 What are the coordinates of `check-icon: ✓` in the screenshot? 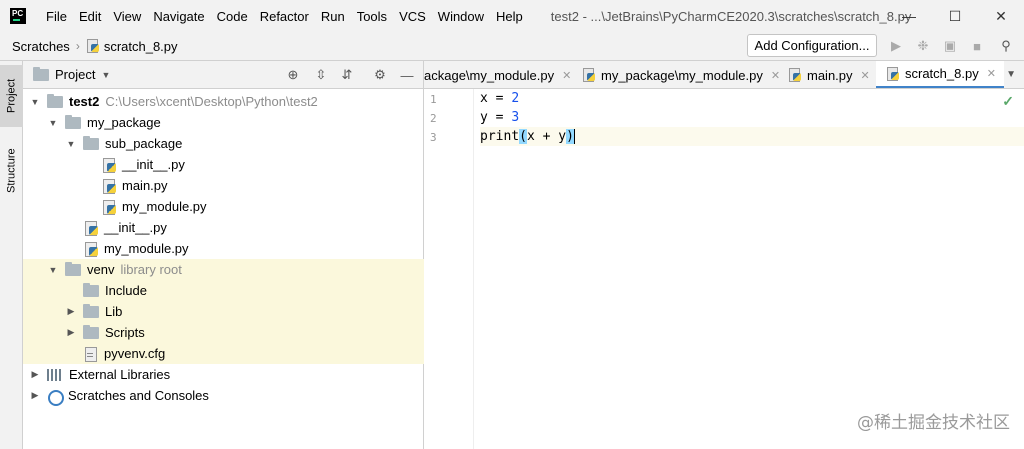 It's located at (1008, 101).